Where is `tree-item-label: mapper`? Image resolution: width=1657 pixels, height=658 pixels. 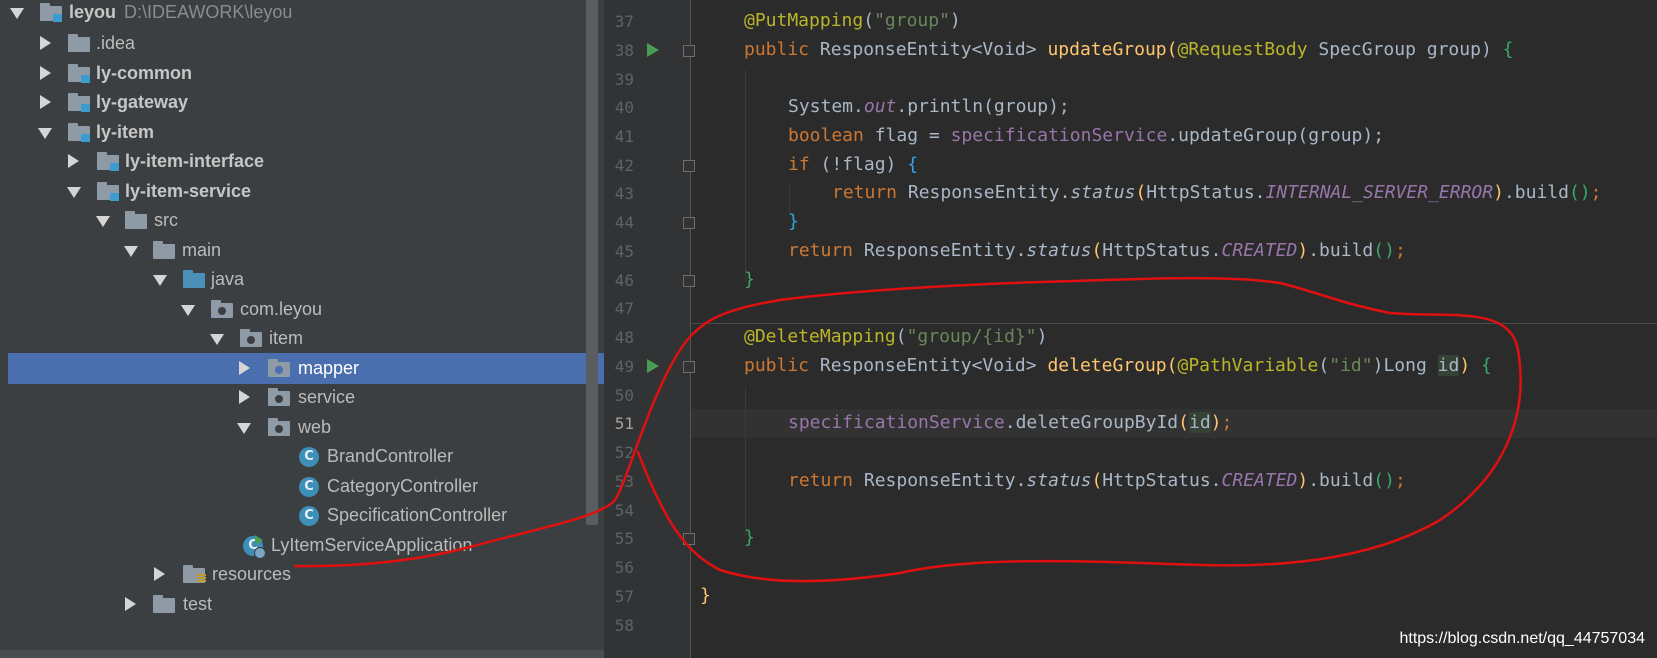 tree-item-label: mapper is located at coordinates (329, 368).